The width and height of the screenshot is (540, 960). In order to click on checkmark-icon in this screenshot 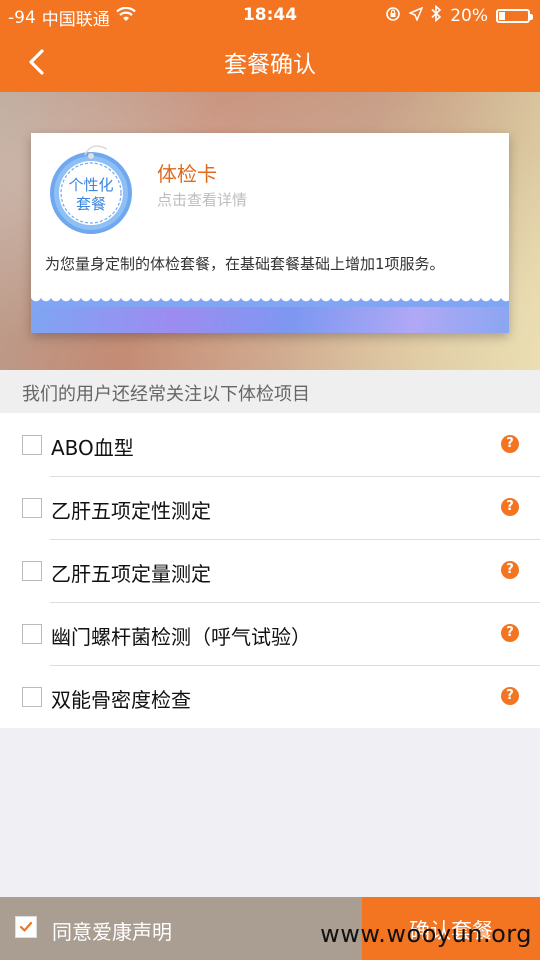, I will do `click(26, 926)`.